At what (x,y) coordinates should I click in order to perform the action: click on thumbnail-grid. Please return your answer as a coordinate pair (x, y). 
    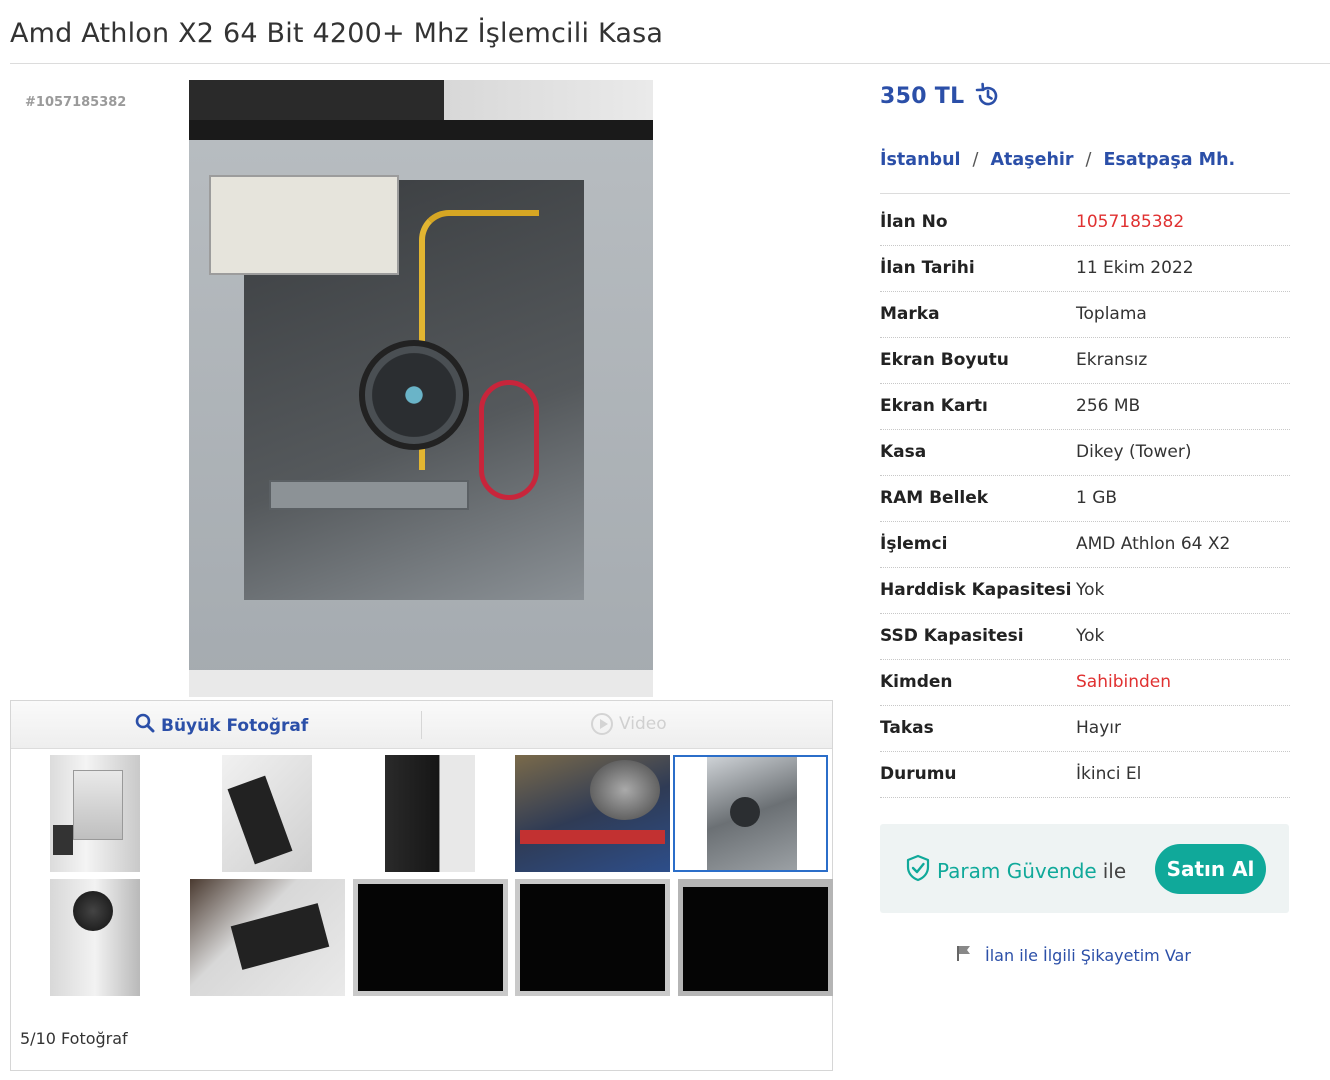
    Looking at the image, I should click on (428, 877).